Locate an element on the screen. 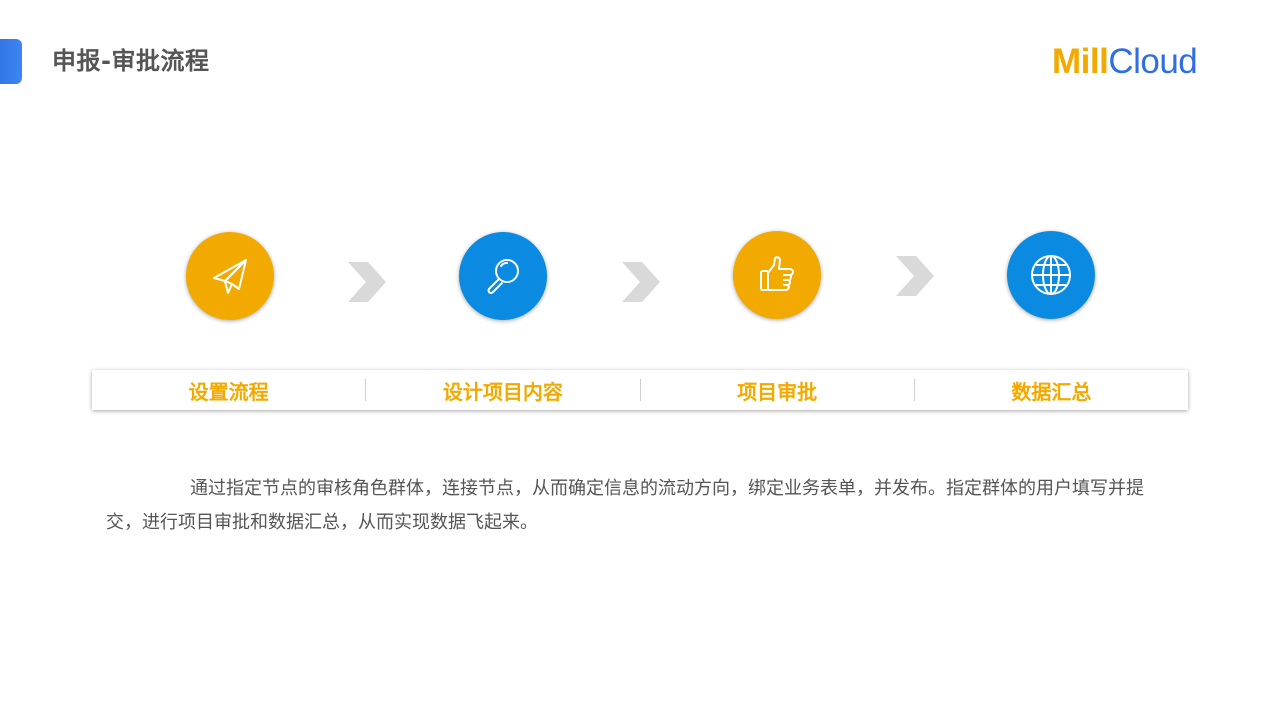 This screenshot has height=720, width=1280. globe-icon is located at coordinates (1051, 275).